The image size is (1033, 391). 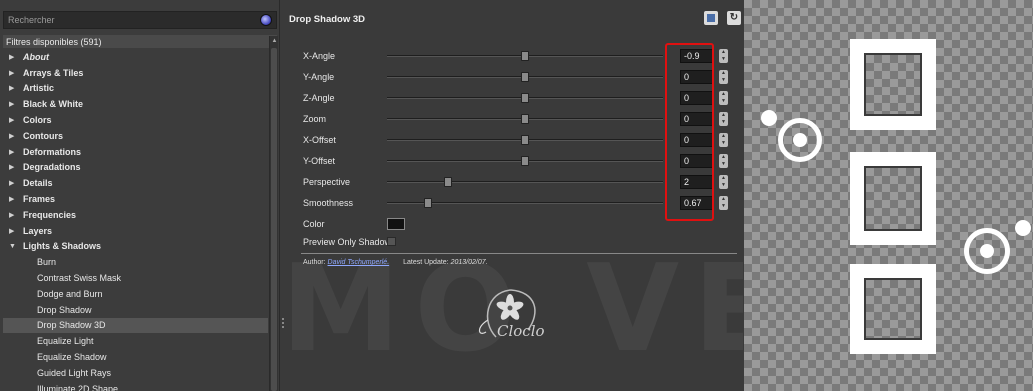 What do you see at coordinates (38, 183) in the screenshot?
I see `tree-item-label: Details` at bounding box center [38, 183].